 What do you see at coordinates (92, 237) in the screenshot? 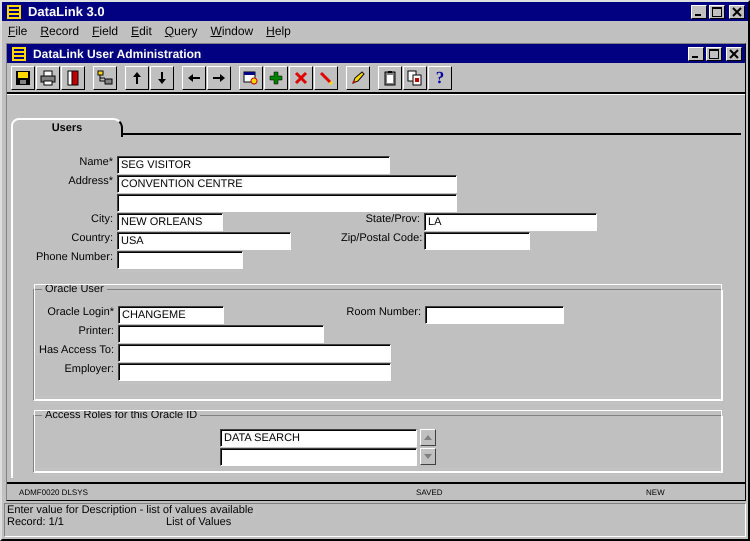
I see `field-label: Country:` at bounding box center [92, 237].